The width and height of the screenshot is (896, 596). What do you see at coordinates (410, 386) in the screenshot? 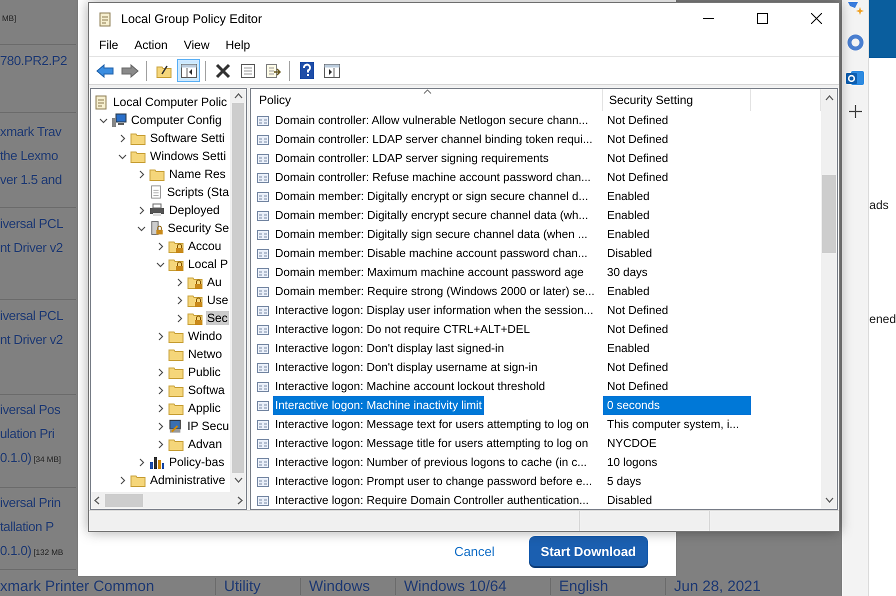
I see `policy-name: Interactive logon: Machine account lockout threshold` at bounding box center [410, 386].